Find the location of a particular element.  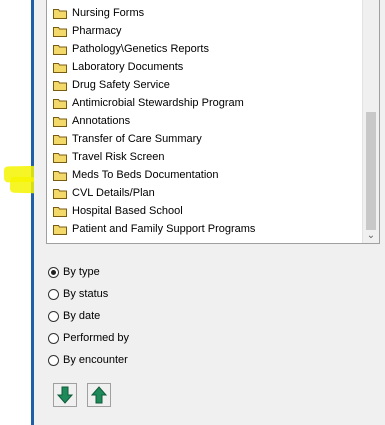

folder-item-travel-risk-screen: Travel Risk Screen is located at coordinates (109, 157).